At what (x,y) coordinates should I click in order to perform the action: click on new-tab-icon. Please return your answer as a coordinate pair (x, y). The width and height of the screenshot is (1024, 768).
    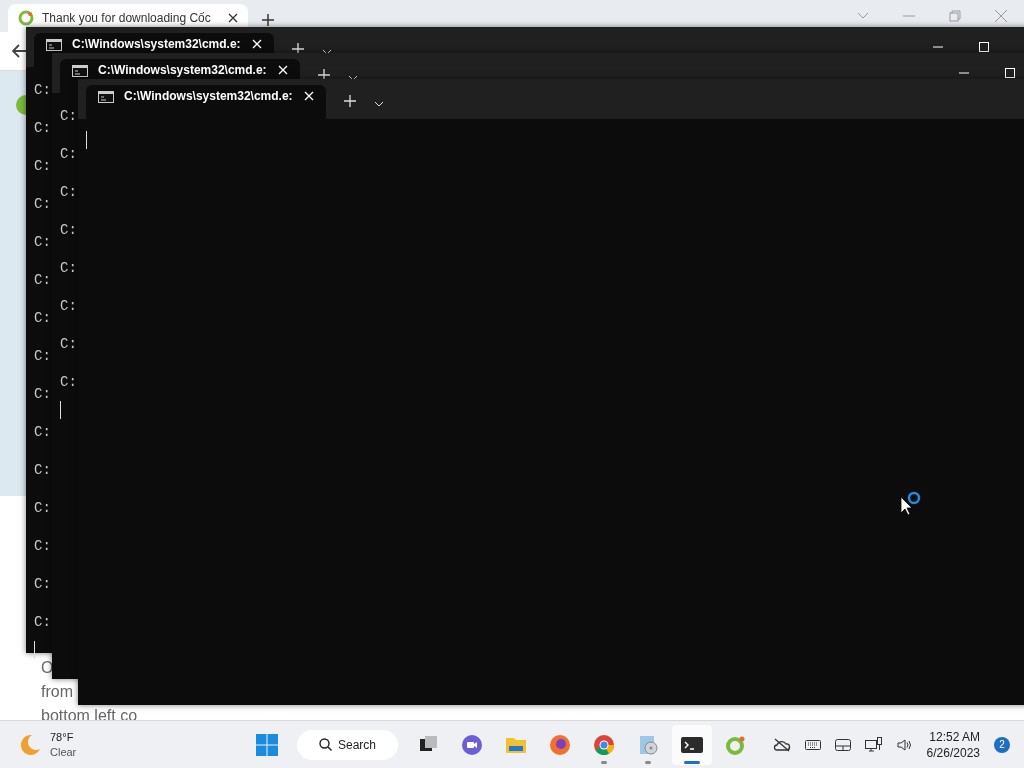
    Looking at the image, I should click on (268, 20).